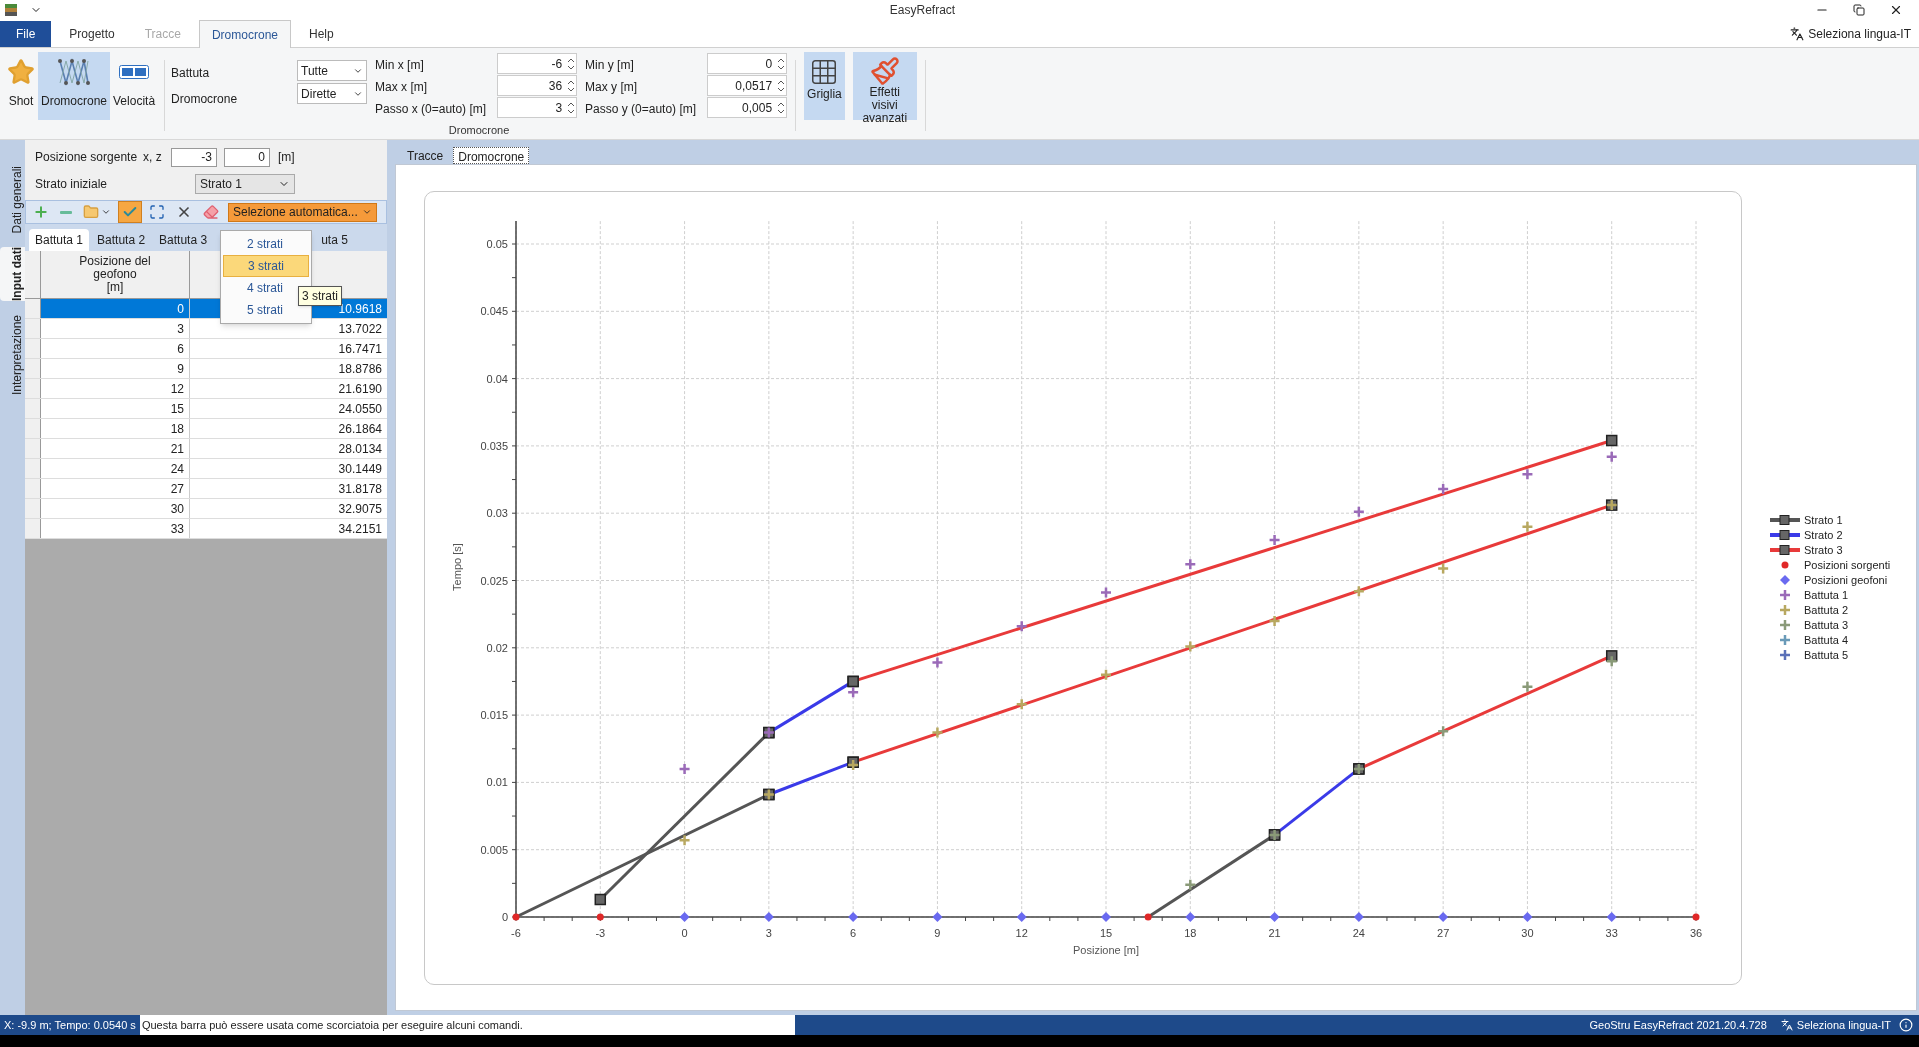 The width and height of the screenshot is (1919, 1047). I want to click on y-tick-label: 0.045, so click(494, 310).